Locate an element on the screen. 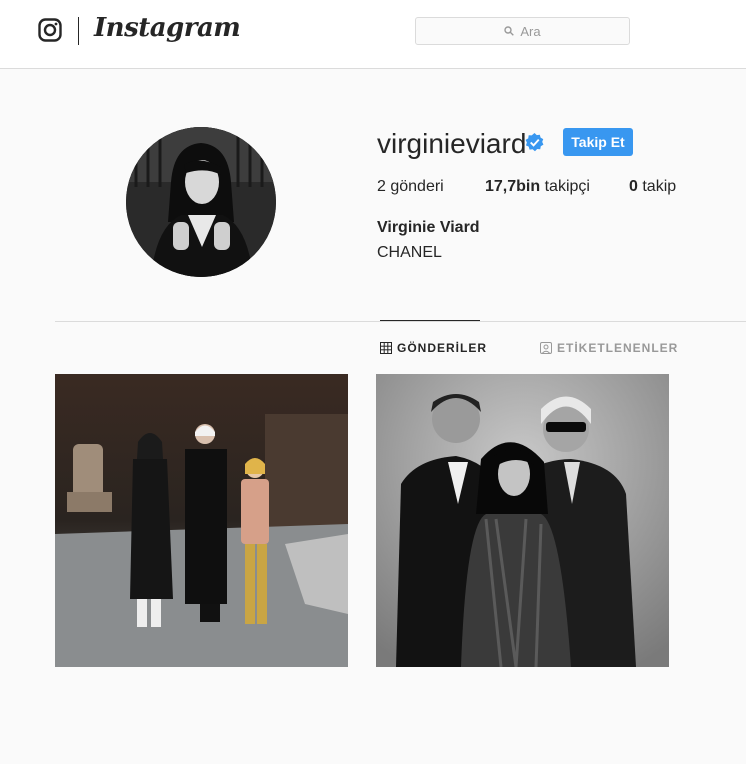 The height and width of the screenshot is (764, 746). search-input: Ara is located at coordinates (522, 31).